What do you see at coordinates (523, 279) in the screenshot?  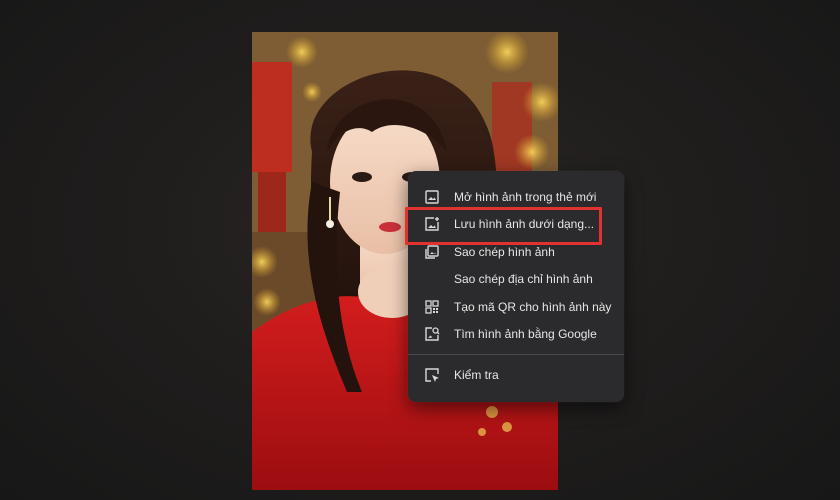 I see `menu-item-label: Sao chép địa chỉ hình ảnh` at bounding box center [523, 279].